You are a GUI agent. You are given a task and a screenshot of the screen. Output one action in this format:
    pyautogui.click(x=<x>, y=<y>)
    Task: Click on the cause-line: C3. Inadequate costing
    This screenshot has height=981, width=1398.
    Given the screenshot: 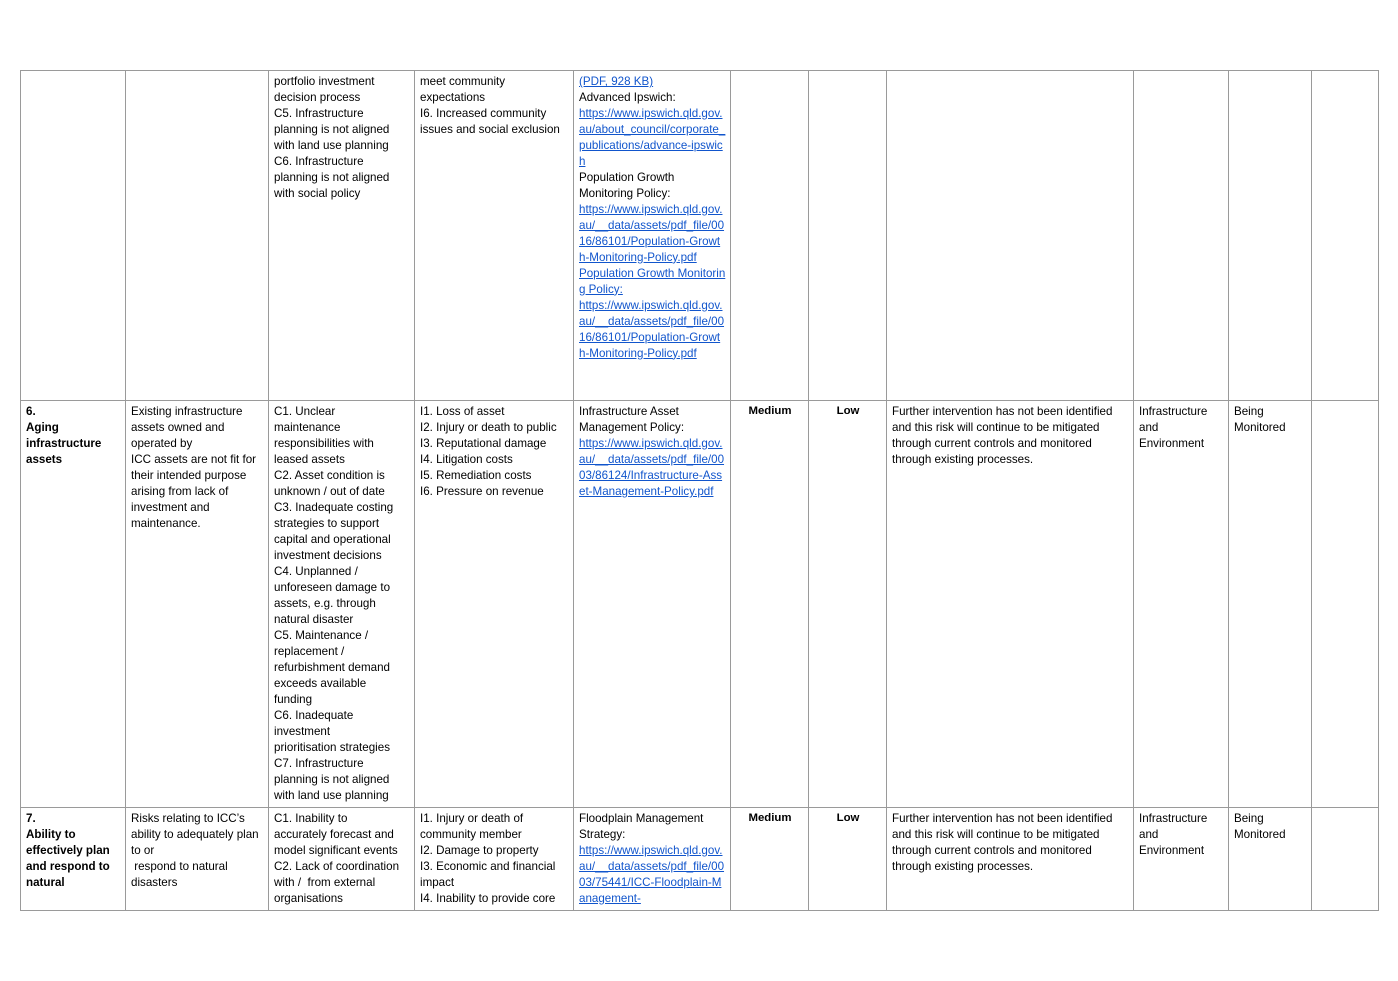 What is the action you would take?
    pyautogui.click(x=334, y=507)
    